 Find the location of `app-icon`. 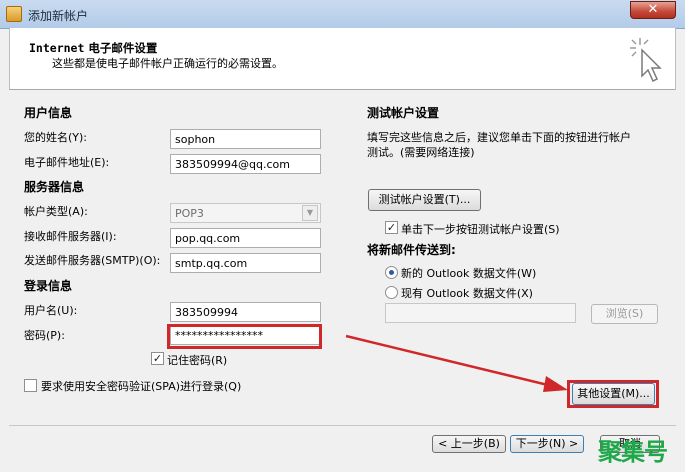

app-icon is located at coordinates (14, 14).